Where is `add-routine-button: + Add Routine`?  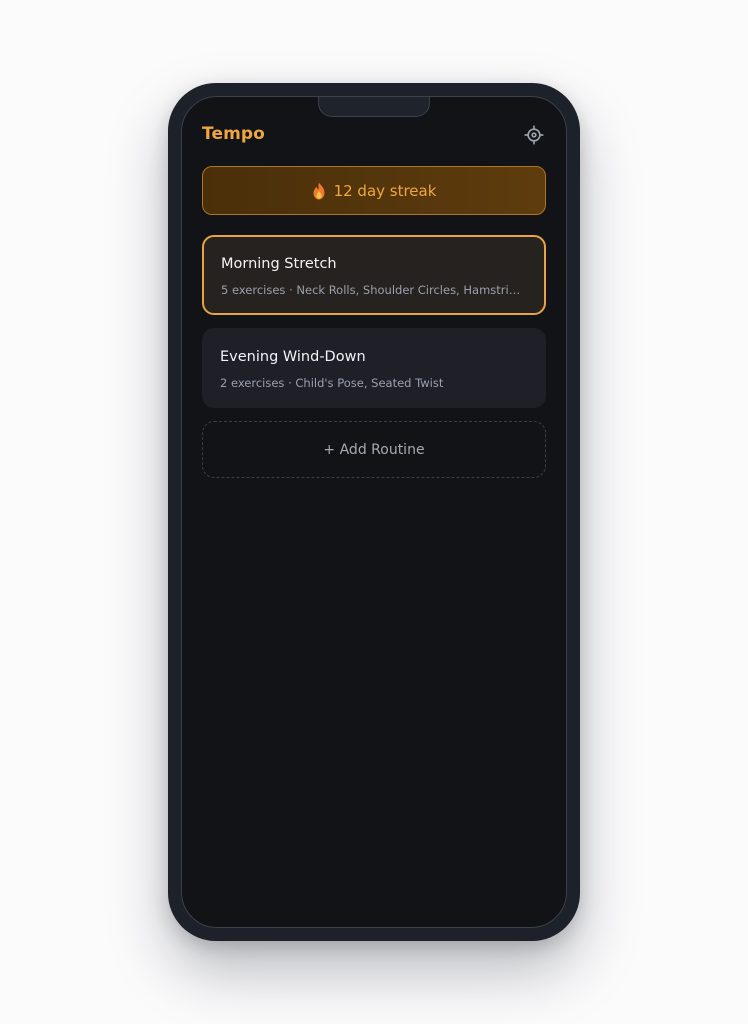
add-routine-button: + Add Routine is located at coordinates (374, 449).